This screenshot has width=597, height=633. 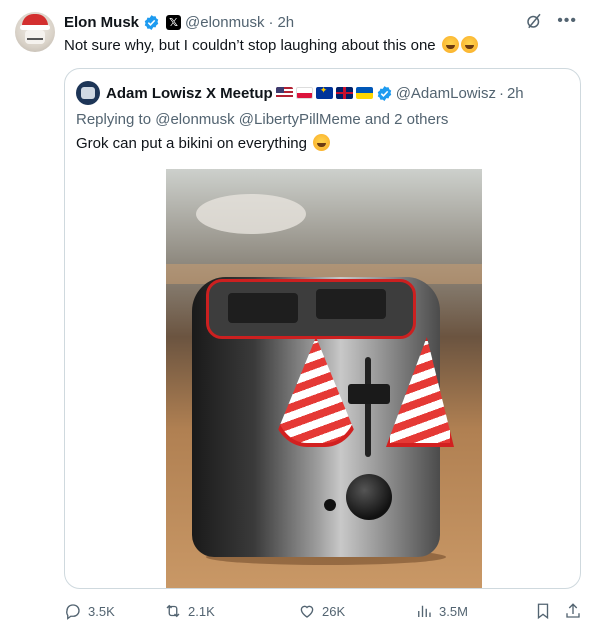 What do you see at coordinates (284, 93) in the screenshot?
I see `us-flag-icon` at bounding box center [284, 93].